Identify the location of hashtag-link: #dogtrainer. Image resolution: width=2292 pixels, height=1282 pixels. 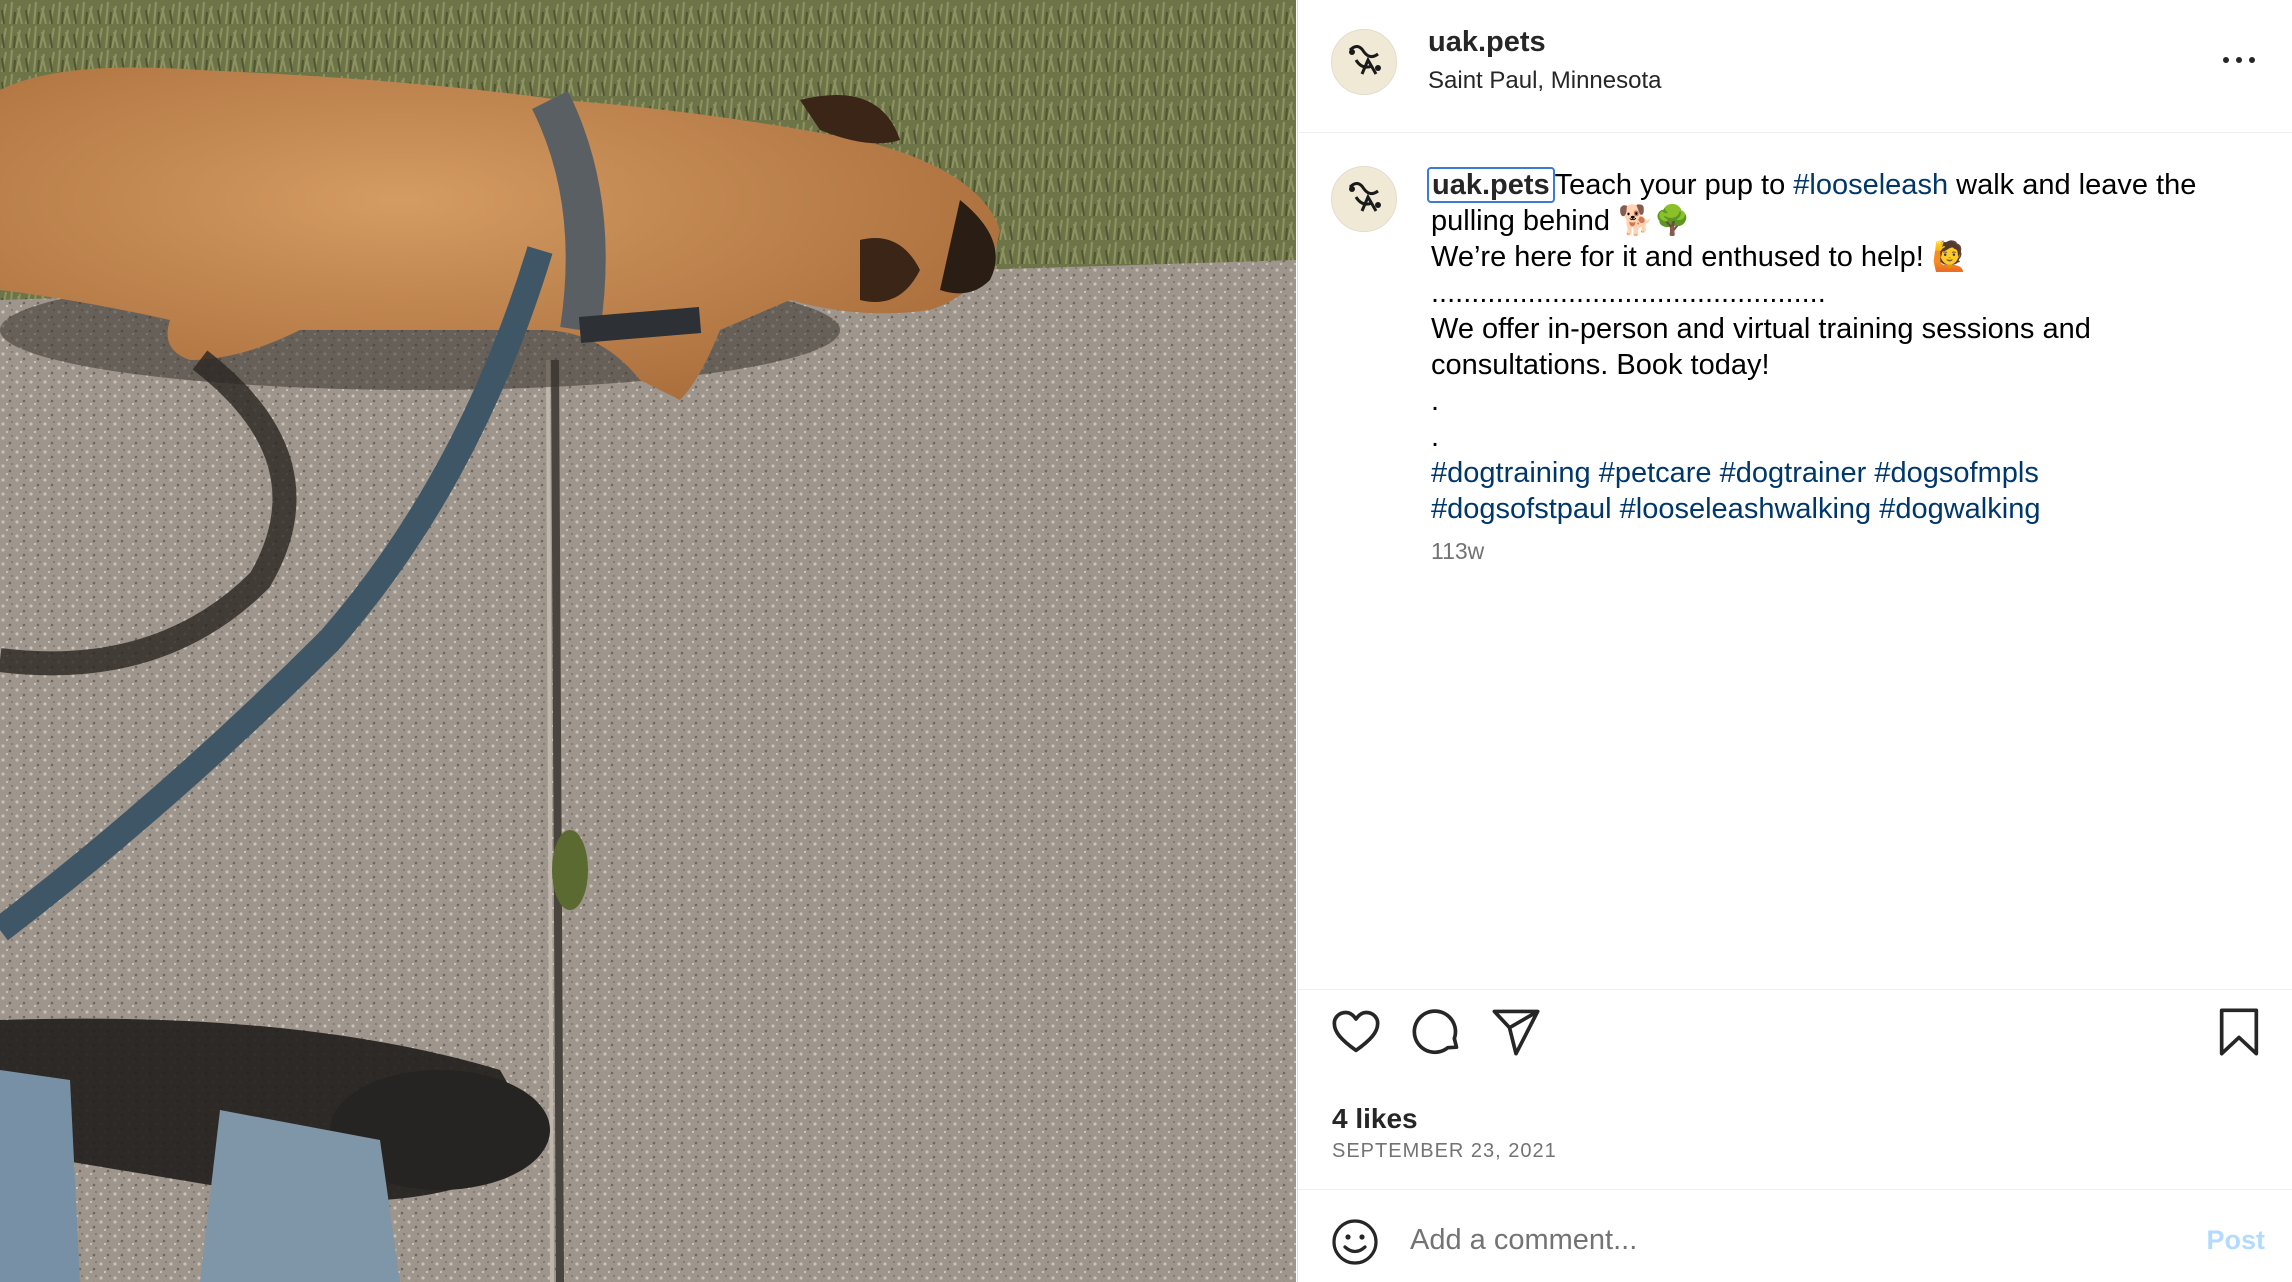
(1793, 473).